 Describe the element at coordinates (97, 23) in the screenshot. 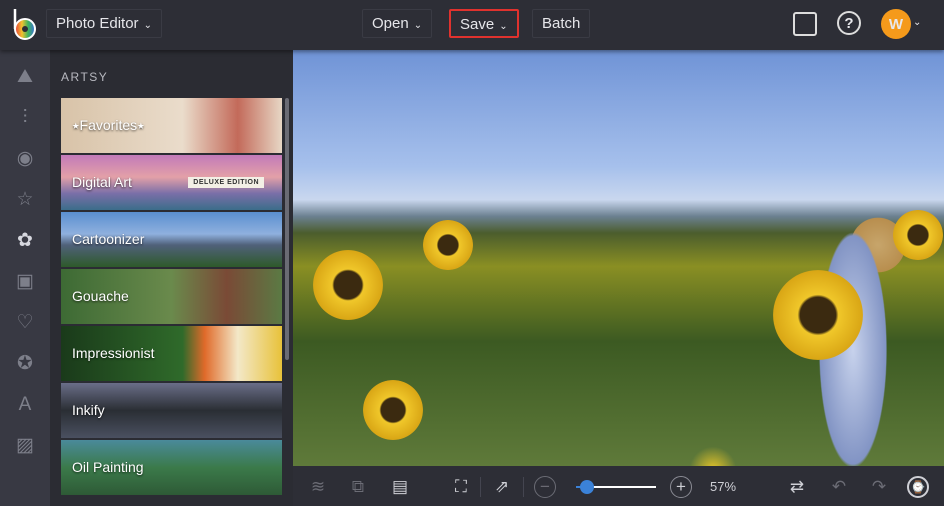

I see `app-menu-label: Photo Editor` at that location.